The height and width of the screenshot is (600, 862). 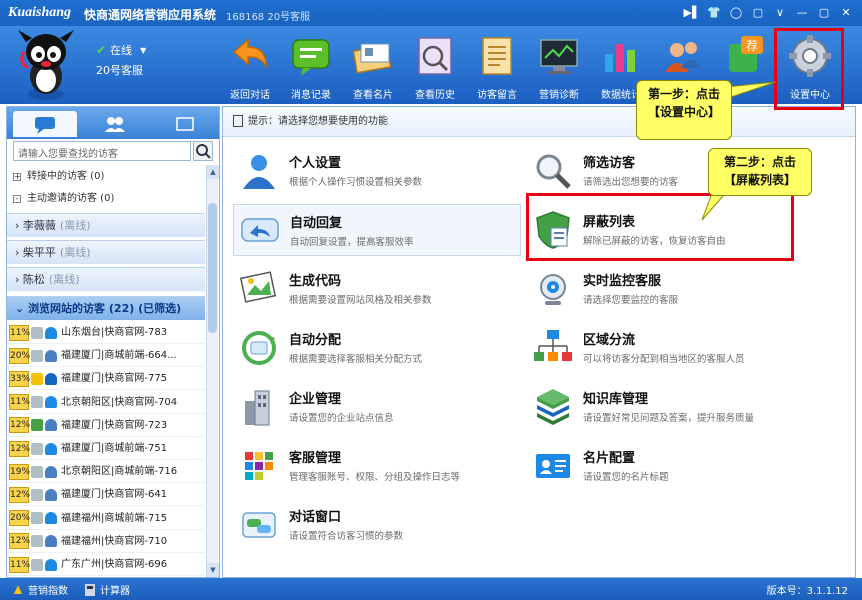 What do you see at coordinates (17, 176) in the screenshot?
I see `expand-toggle-icon: +` at bounding box center [17, 176].